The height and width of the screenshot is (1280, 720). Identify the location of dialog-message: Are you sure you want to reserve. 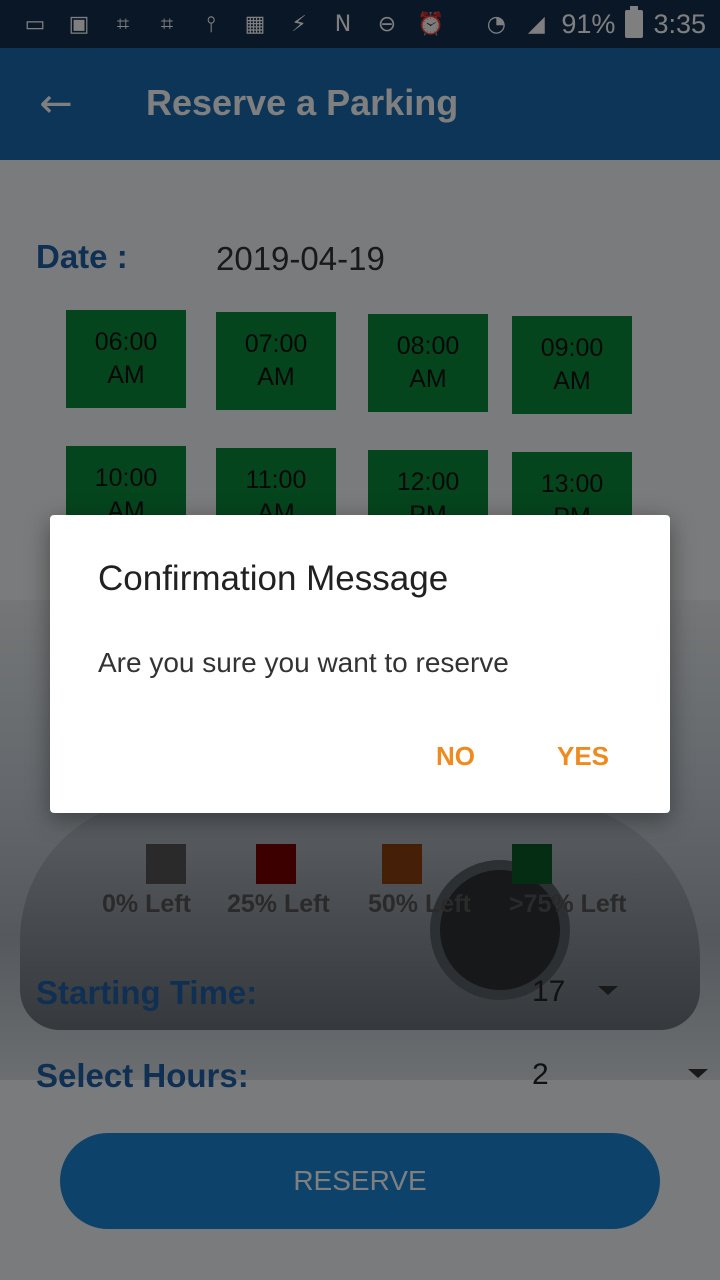
(303, 662).